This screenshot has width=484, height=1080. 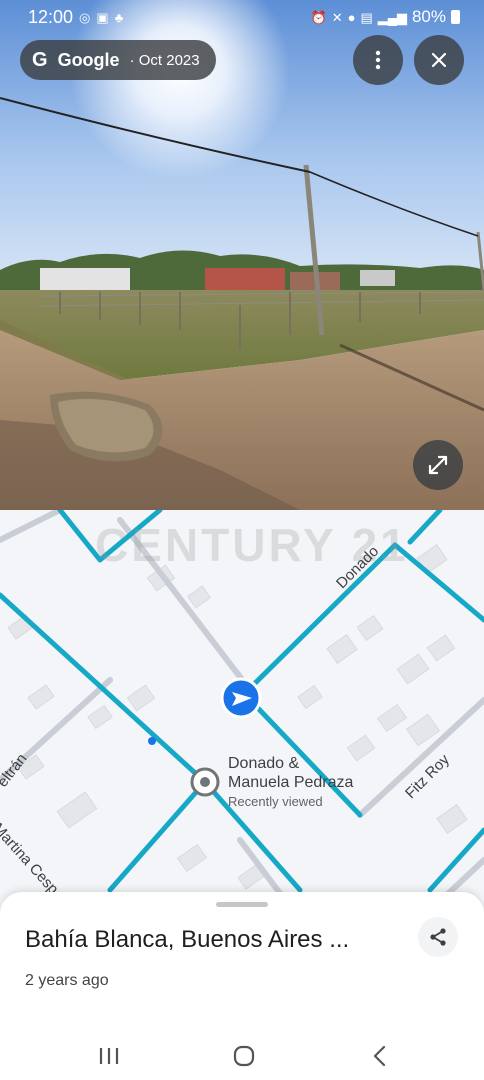 What do you see at coordinates (366, 17) in the screenshot?
I see `volte-icon: ▤` at bounding box center [366, 17].